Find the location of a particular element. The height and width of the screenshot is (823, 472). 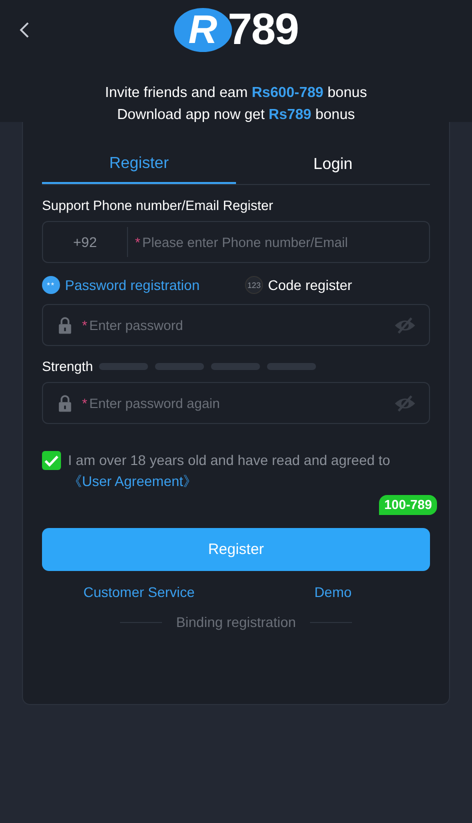

tab: Login is located at coordinates (333, 165).